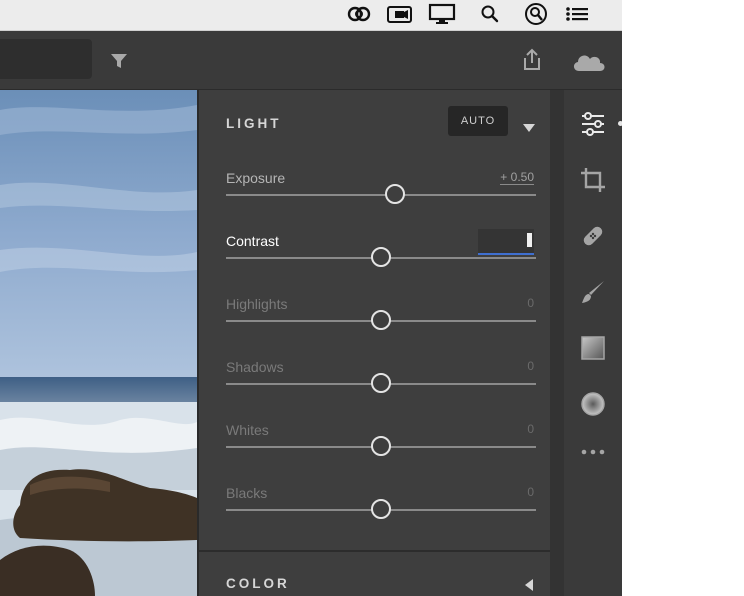  Describe the element at coordinates (311, 15) in the screenshot. I see `menubar` at that location.